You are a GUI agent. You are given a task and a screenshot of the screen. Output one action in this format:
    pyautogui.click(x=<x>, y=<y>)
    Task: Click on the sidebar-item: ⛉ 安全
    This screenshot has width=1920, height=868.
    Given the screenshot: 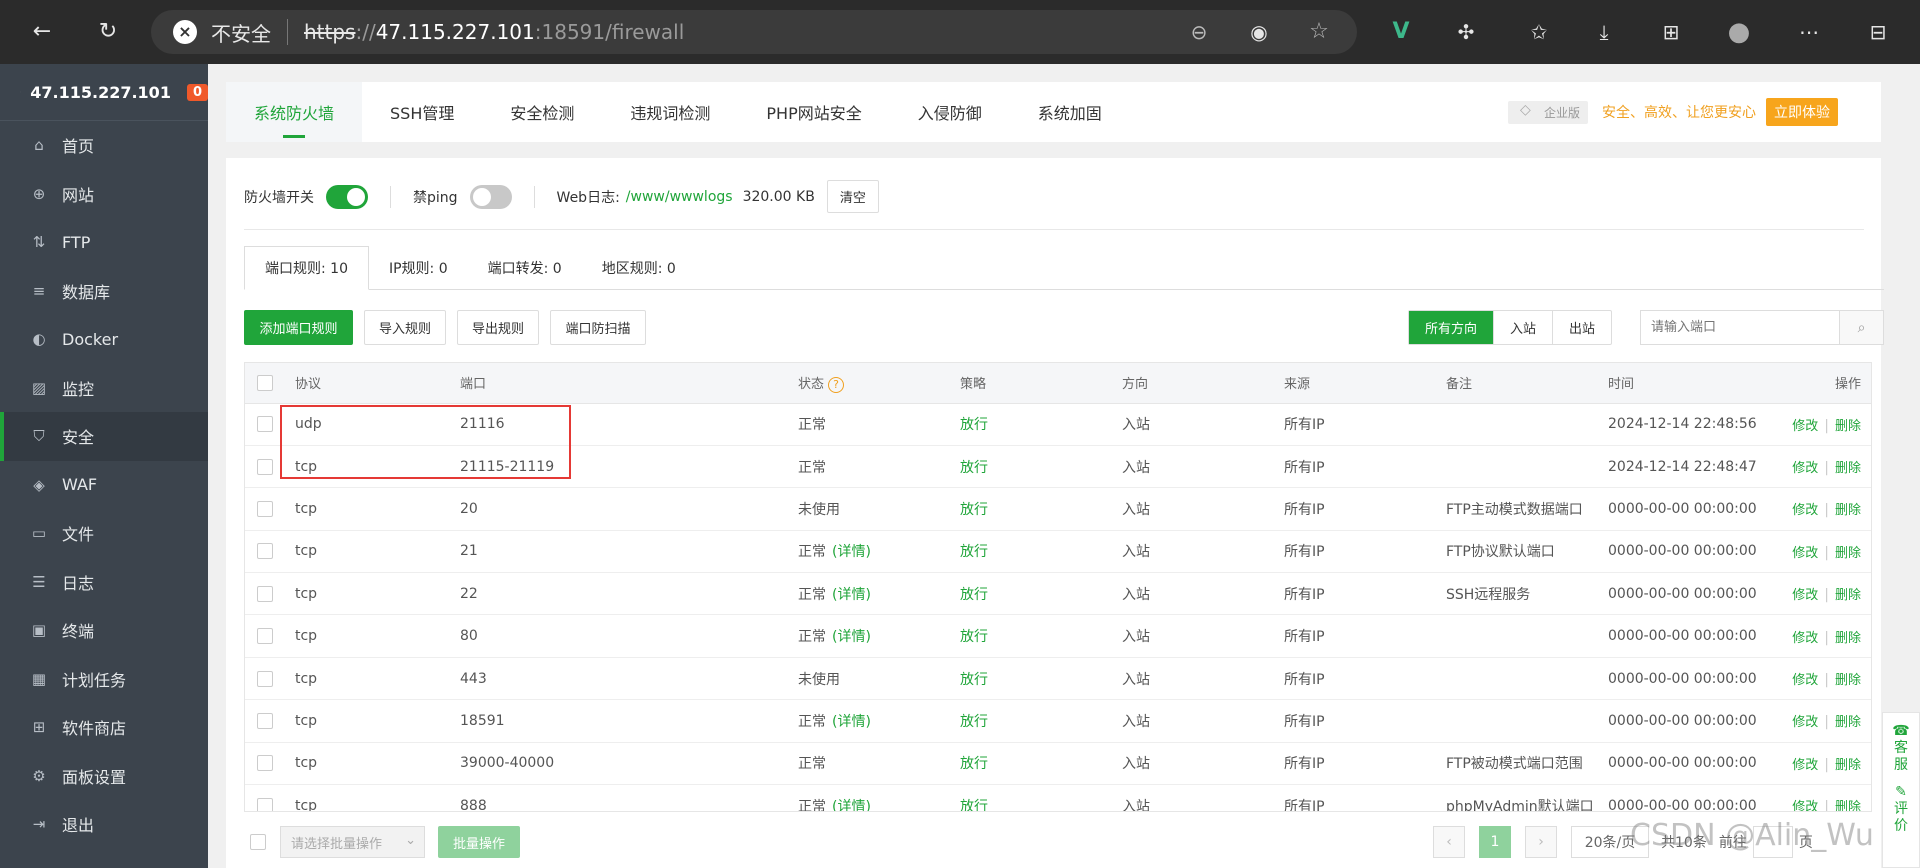 What is the action you would take?
    pyautogui.click(x=104, y=436)
    